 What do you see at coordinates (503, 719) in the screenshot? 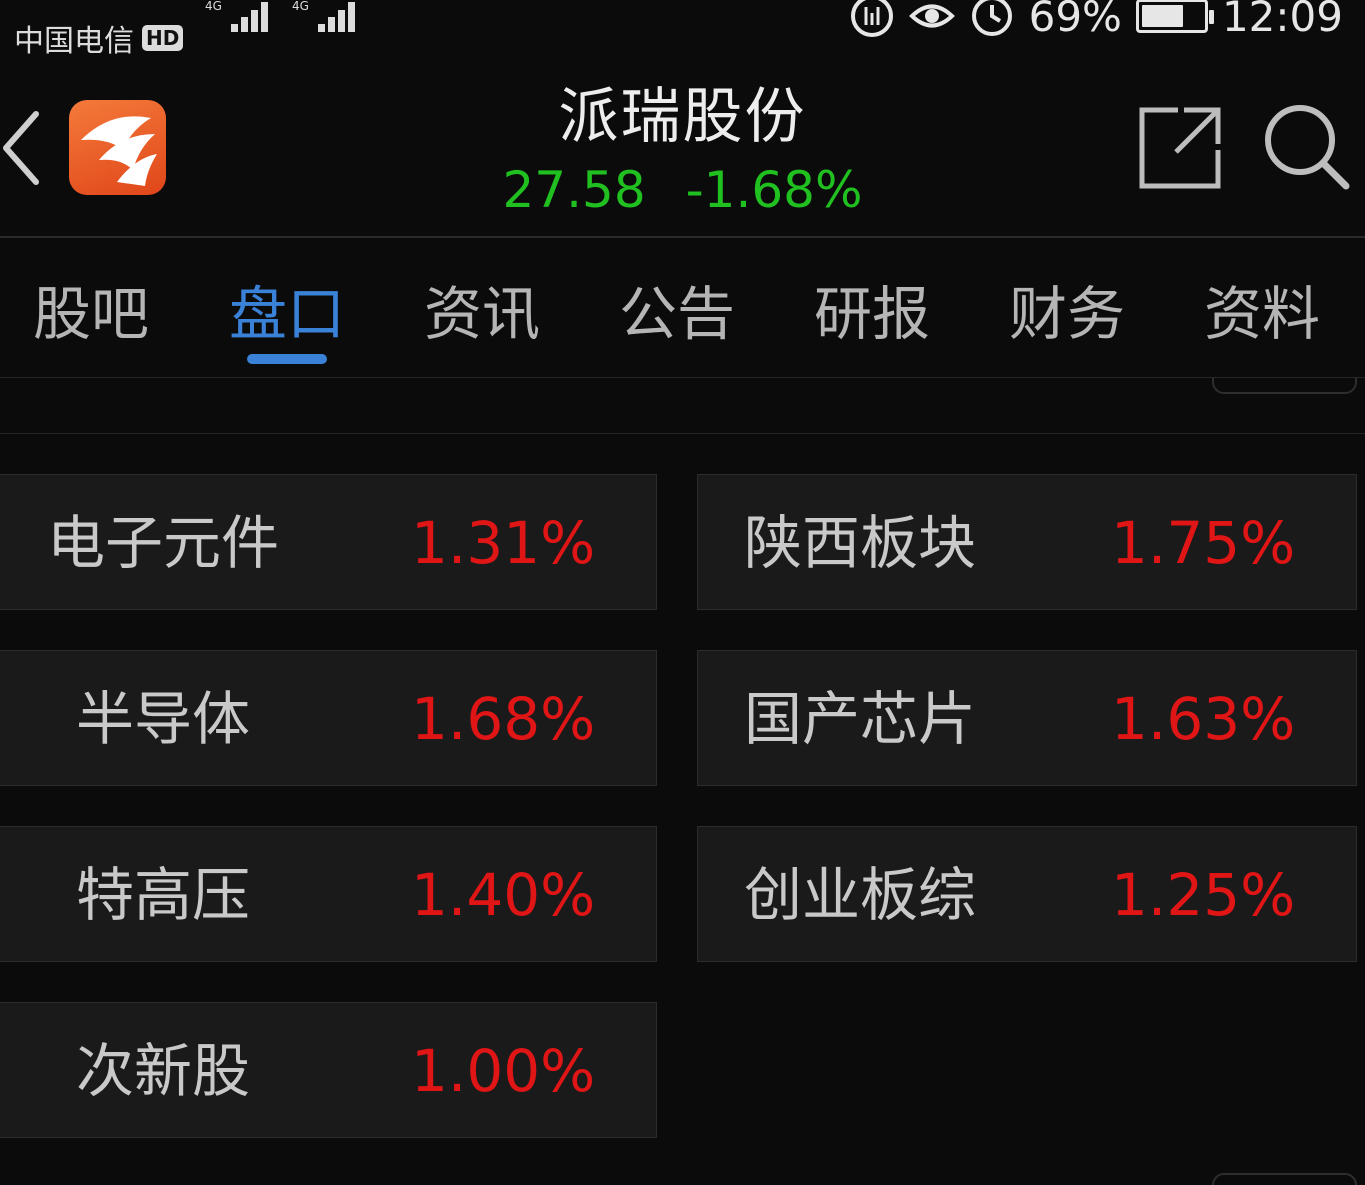
I see `sector-change: 1.68%` at bounding box center [503, 719].